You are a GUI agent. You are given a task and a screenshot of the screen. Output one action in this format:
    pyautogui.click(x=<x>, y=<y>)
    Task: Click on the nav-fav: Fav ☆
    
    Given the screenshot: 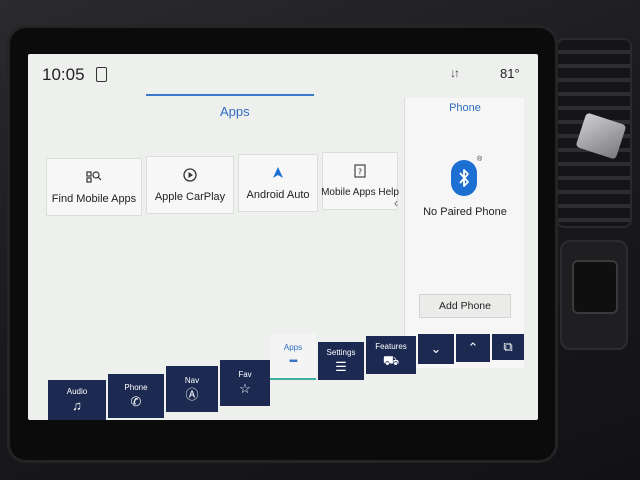 What is the action you would take?
    pyautogui.click(x=245, y=383)
    